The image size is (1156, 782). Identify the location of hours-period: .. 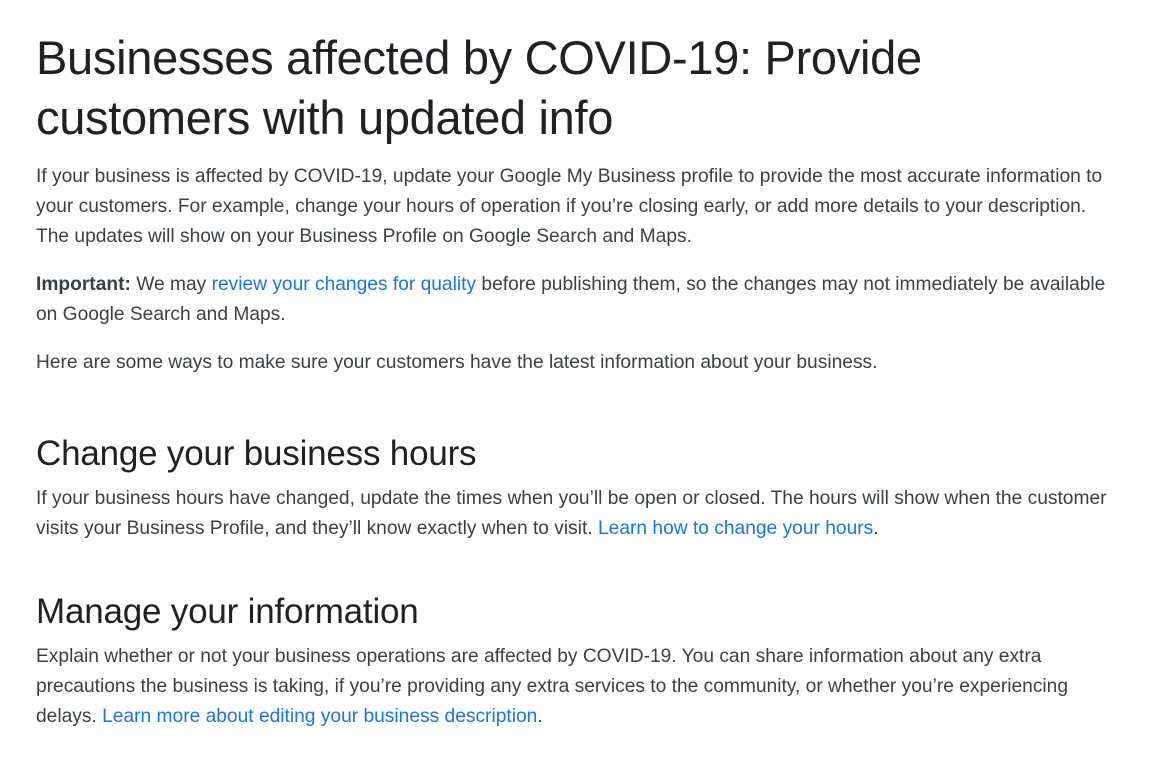
(876, 528).